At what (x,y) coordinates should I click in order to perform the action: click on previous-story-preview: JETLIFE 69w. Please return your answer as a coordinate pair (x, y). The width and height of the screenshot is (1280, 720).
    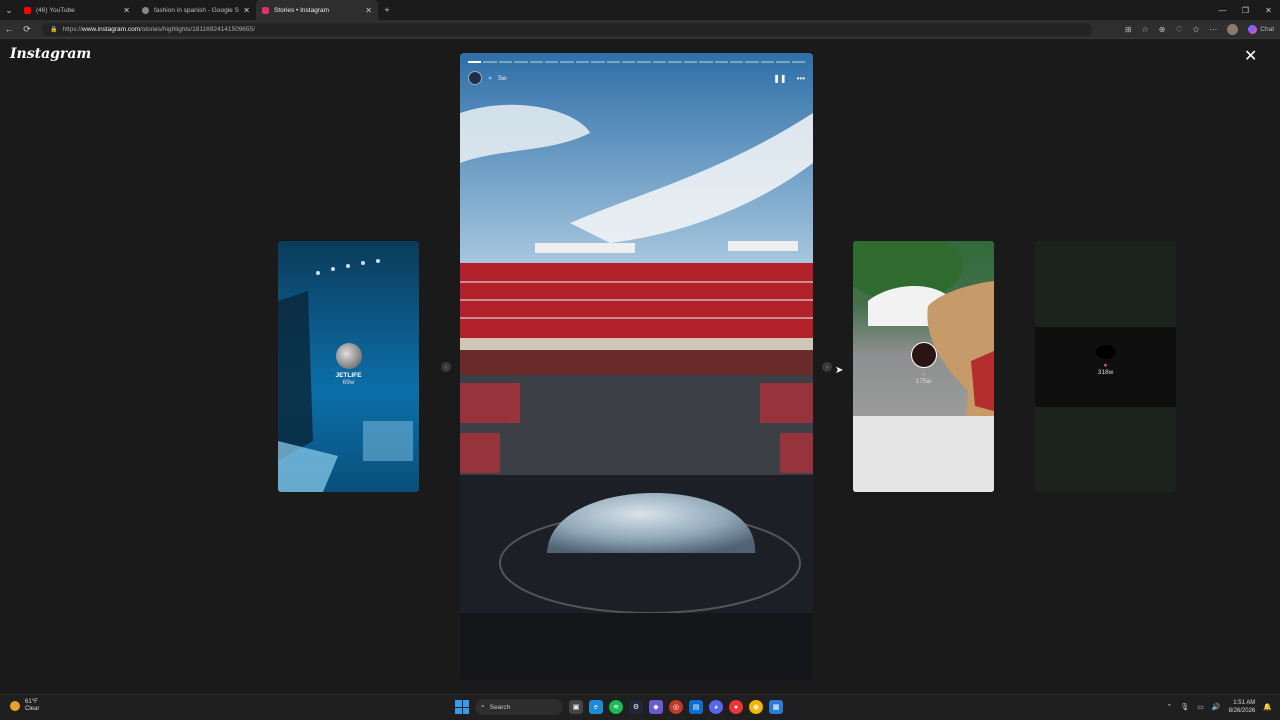
    Looking at the image, I should click on (348, 366).